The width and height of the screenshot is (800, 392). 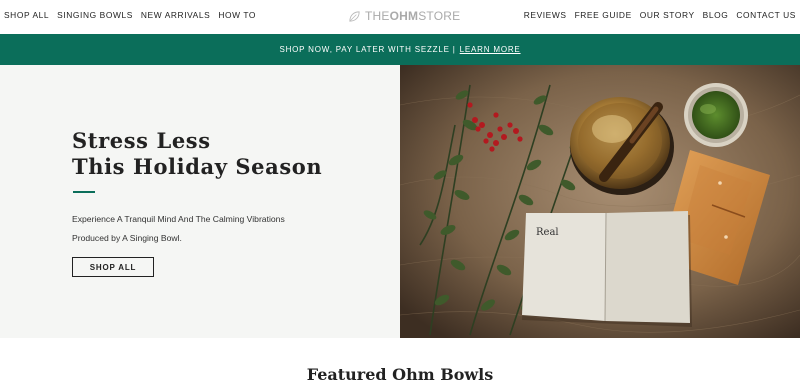 I want to click on learn-more-link: LEARN MORE, so click(x=490, y=49).